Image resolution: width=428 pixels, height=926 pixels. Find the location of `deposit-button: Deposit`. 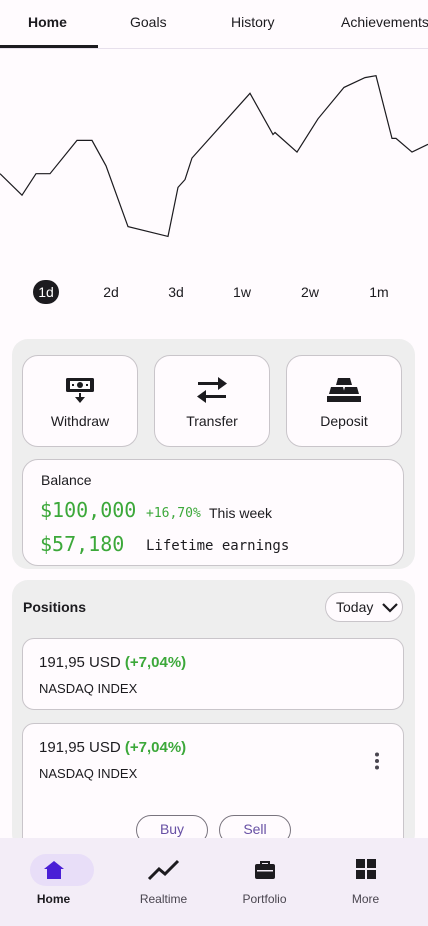

deposit-button: Deposit is located at coordinates (344, 401).